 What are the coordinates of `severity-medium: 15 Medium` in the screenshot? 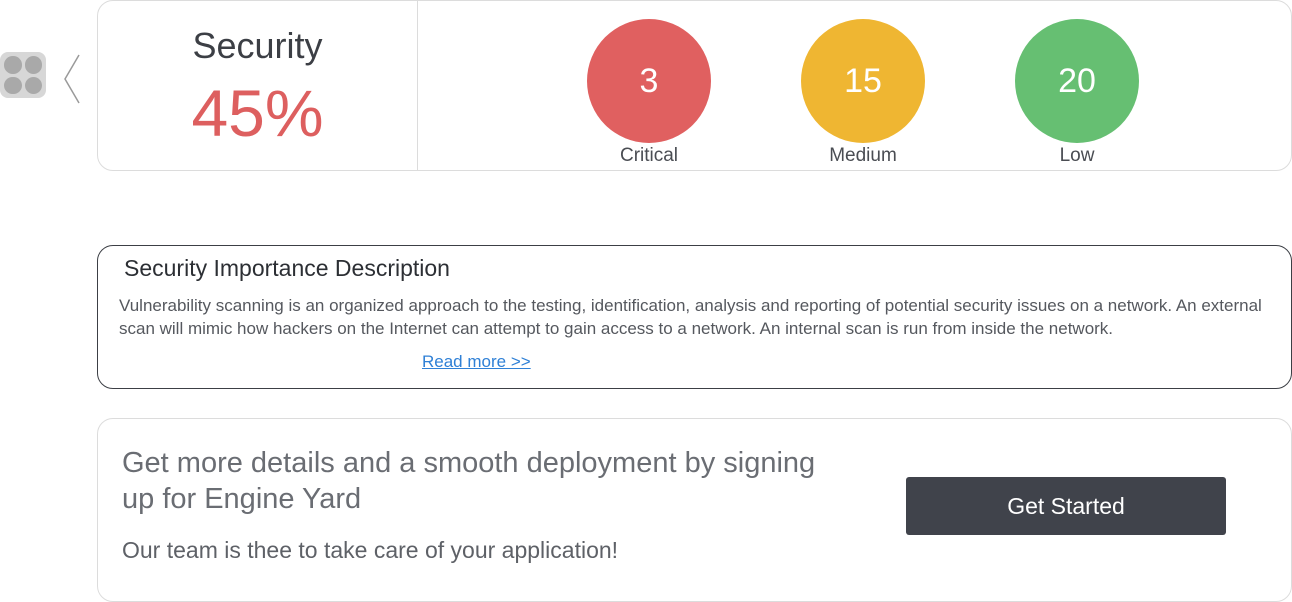 It's located at (863, 93).